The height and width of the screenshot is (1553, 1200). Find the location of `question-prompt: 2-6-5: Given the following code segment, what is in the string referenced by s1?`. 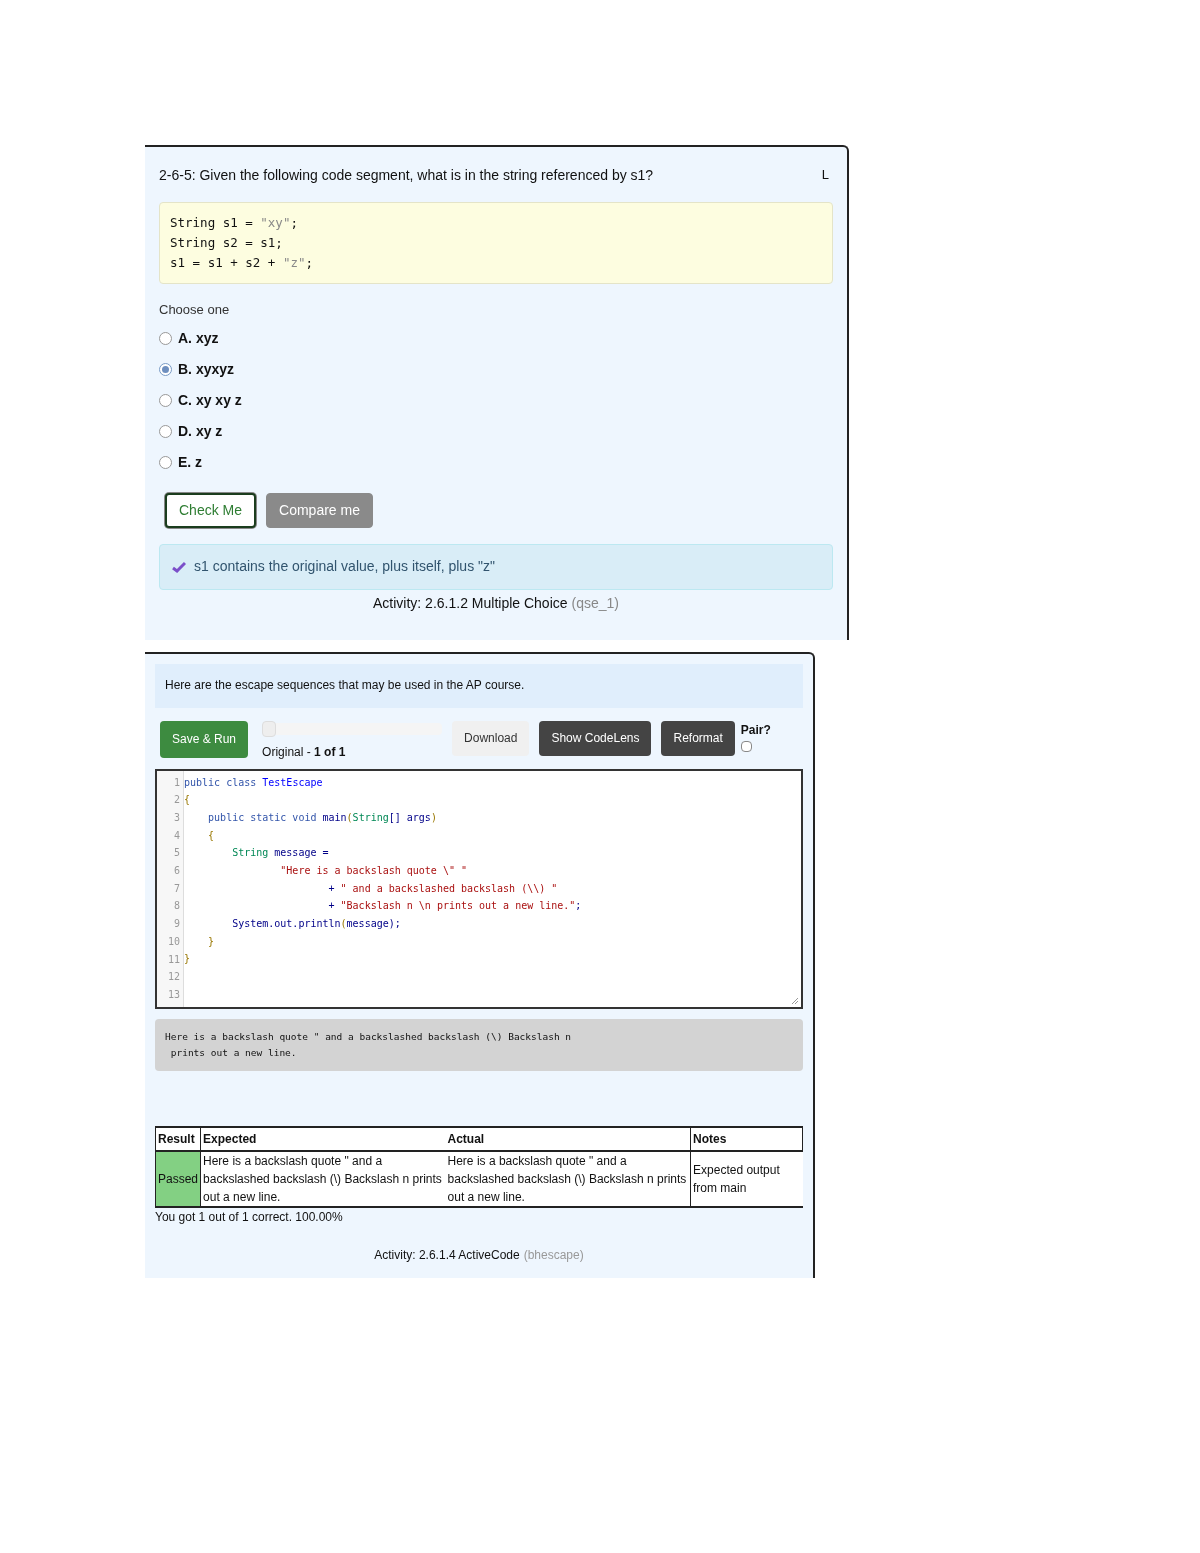

question-prompt: 2-6-5: Given the following code segment, what is in the string referenced by s1? is located at coordinates (406, 175).